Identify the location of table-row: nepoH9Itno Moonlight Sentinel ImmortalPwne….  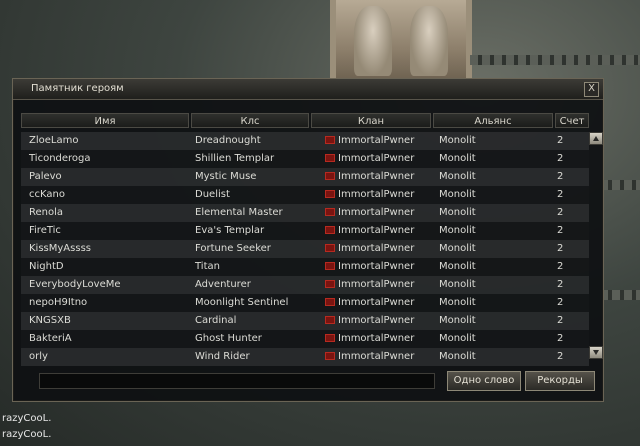
(305, 303).